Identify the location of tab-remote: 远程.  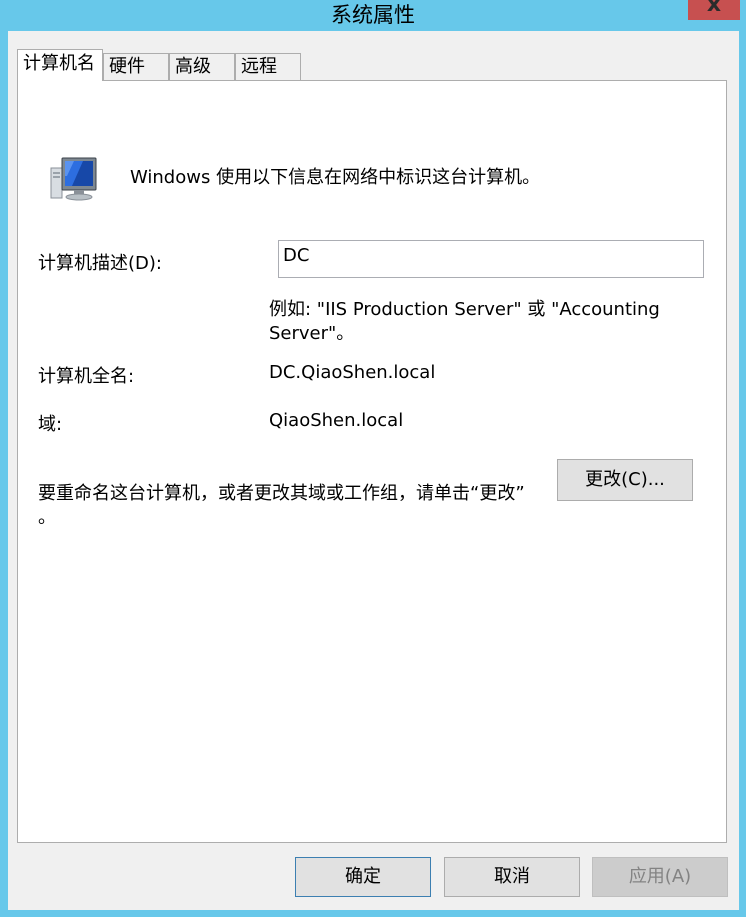
(268, 66).